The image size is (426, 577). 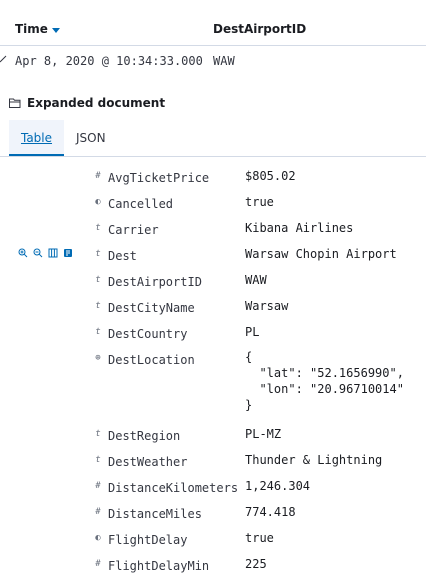 I want to click on row-time-value: Apr 8, 2020 @ 10:34:33.000, so click(x=109, y=61).